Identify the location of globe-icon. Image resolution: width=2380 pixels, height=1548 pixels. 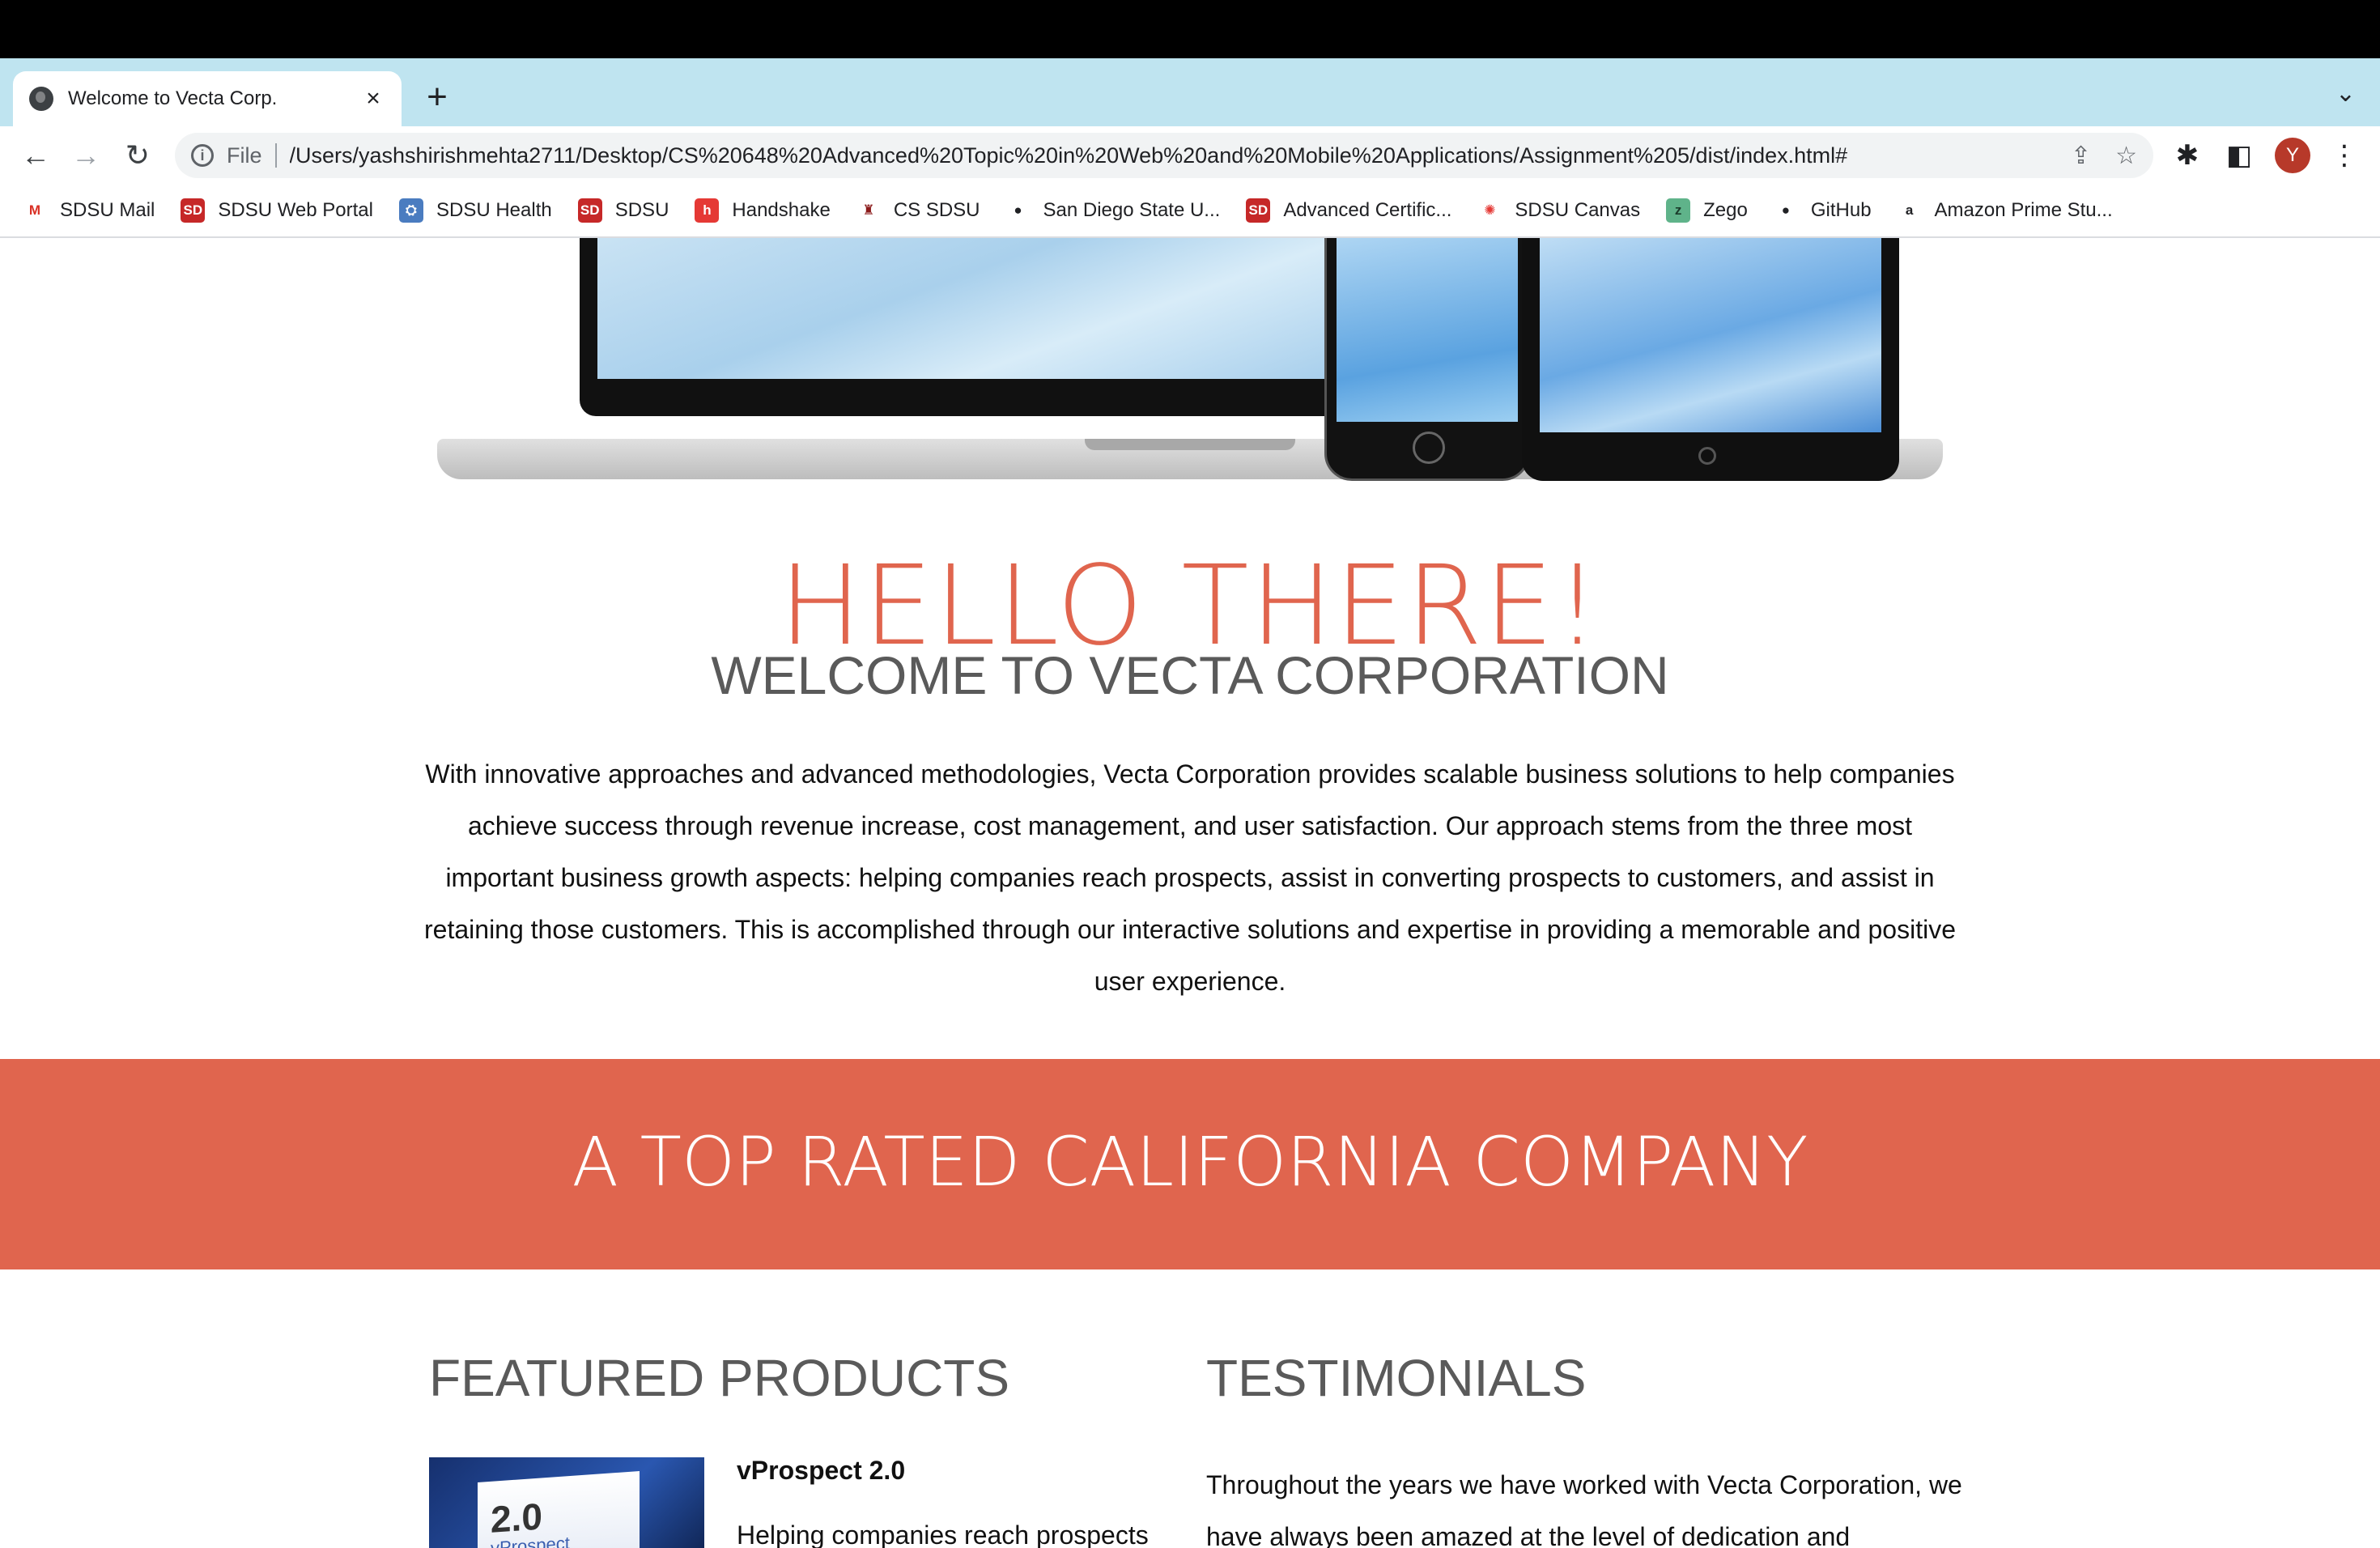
(41, 99).